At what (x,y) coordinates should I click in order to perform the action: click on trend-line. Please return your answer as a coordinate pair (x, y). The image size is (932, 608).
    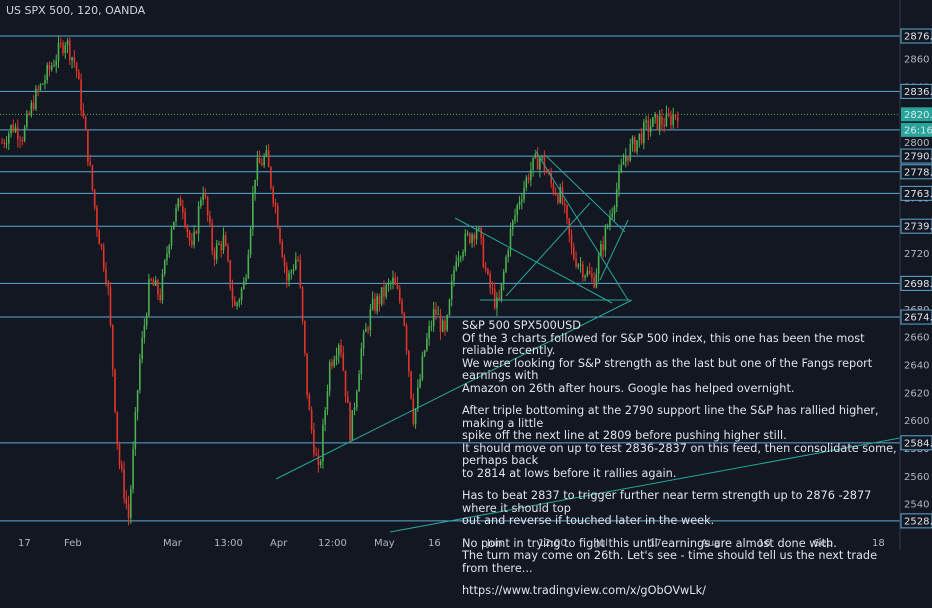
    Looking at the image, I should click on (581, 225).